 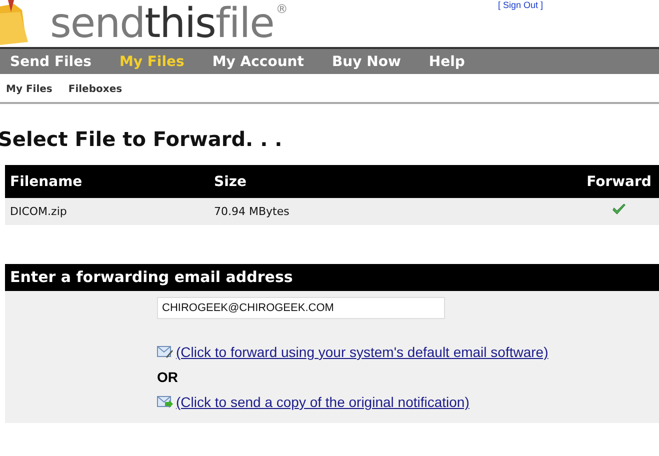 I want to click on section-header: Enter a forwarding email address, so click(x=332, y=277).